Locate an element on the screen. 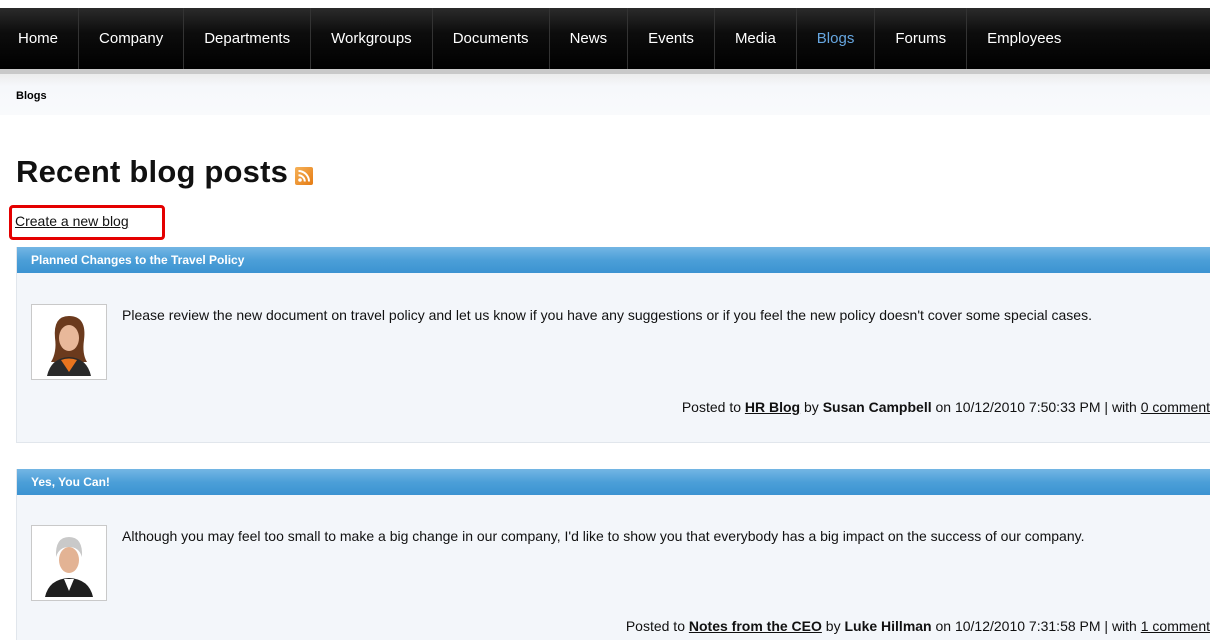 This screenshot has height=640, width=1210. blog-link: Notes from the CEO is located at coordinates (755, 626).